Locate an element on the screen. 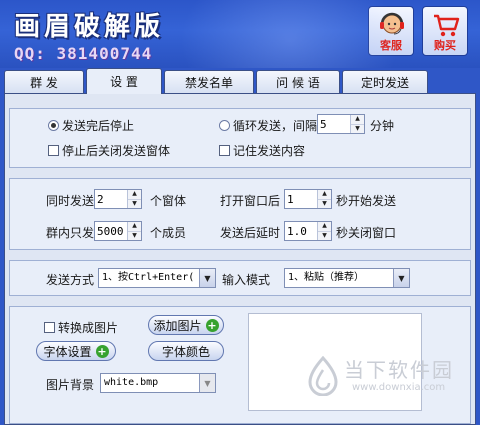 Image resolution: width=480 pixels, height=425 pixels. close-window-label: 停止后关闭发送窗体 is located at coordinates (116, 151).